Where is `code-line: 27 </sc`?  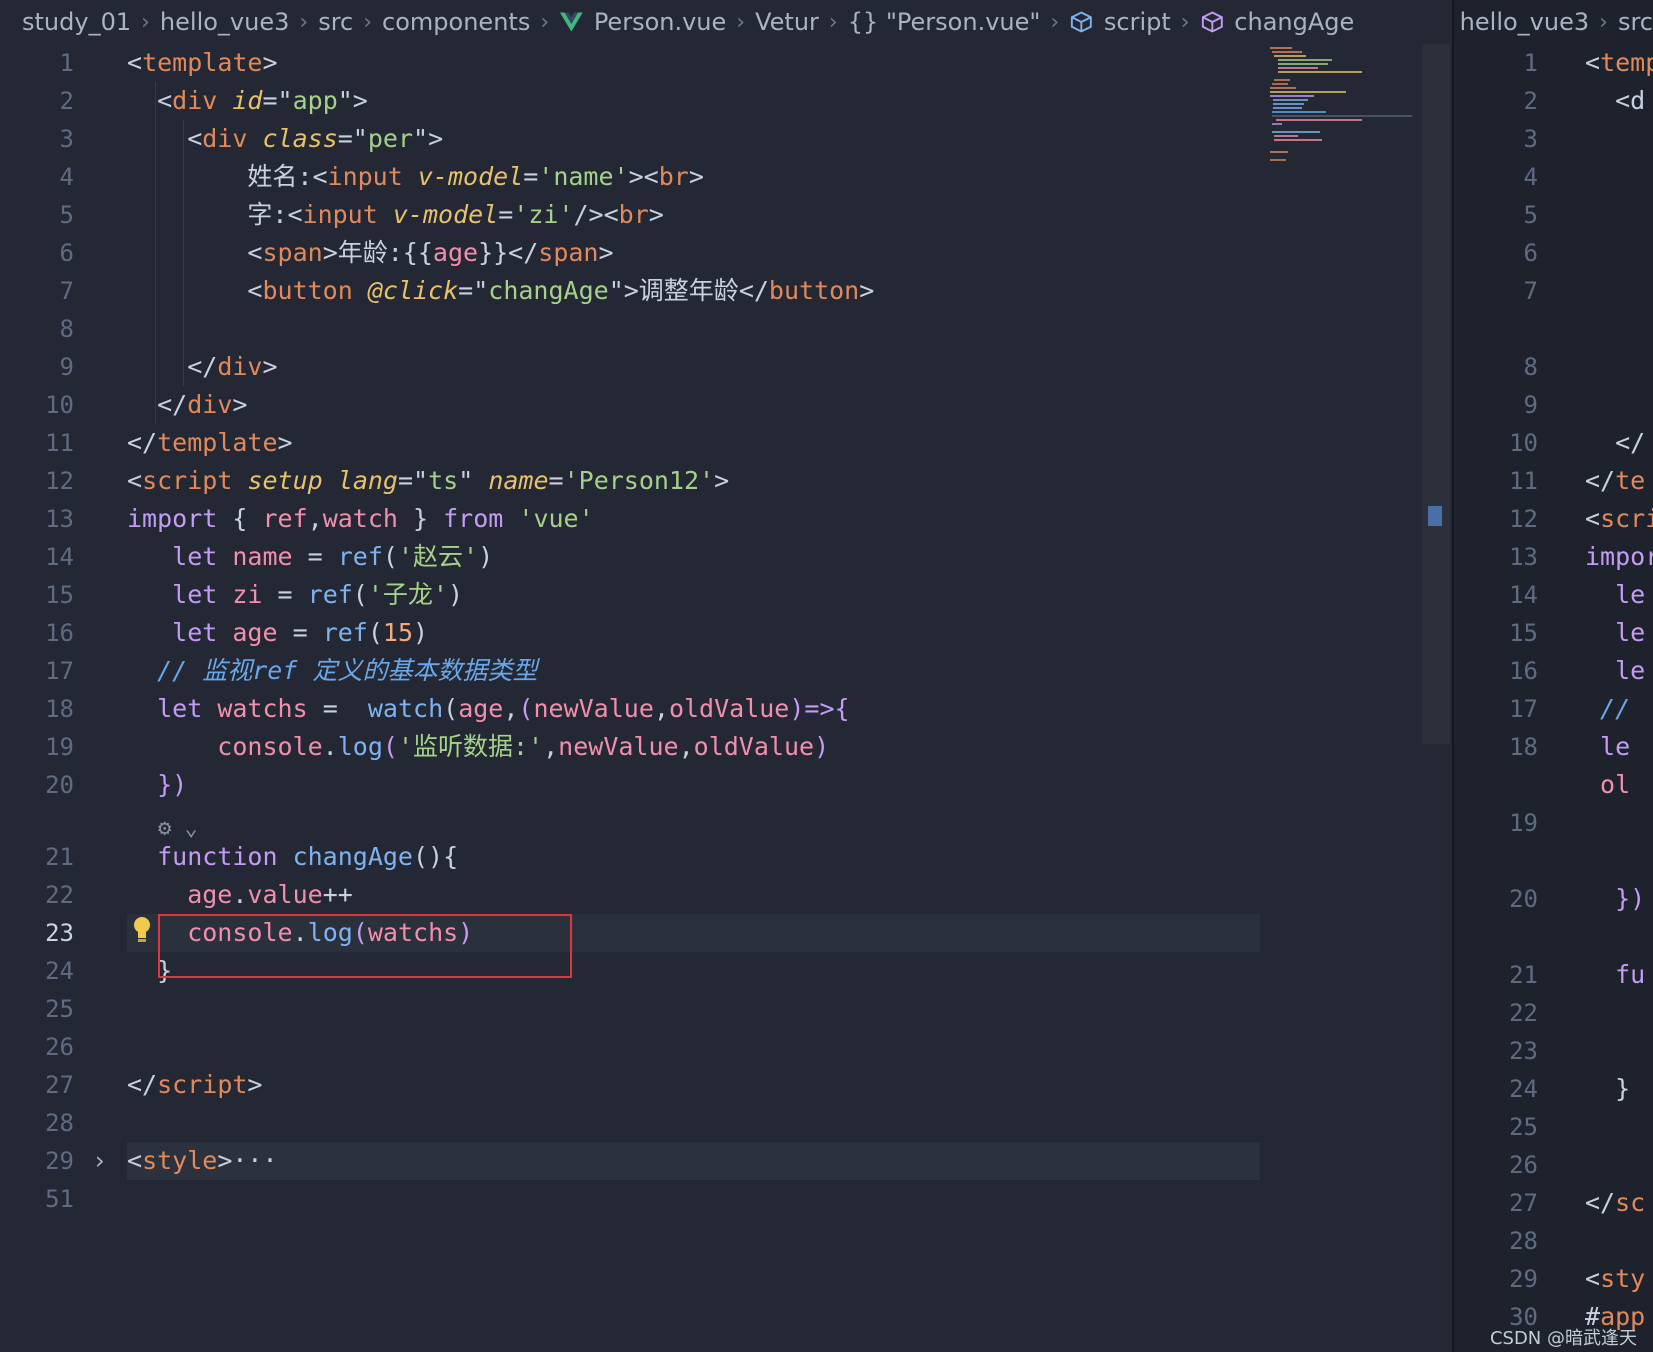 code-line: 27 </sc is located at coordinates (1552, 1203).